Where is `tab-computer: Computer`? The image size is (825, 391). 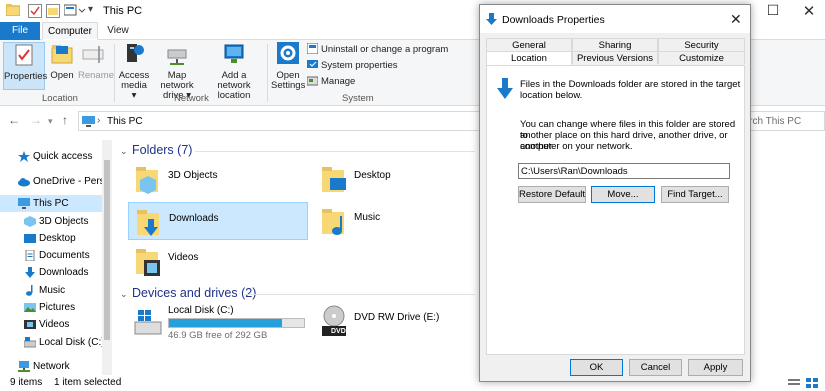 tab-computer: Computer is located at coordinates (70, 31).